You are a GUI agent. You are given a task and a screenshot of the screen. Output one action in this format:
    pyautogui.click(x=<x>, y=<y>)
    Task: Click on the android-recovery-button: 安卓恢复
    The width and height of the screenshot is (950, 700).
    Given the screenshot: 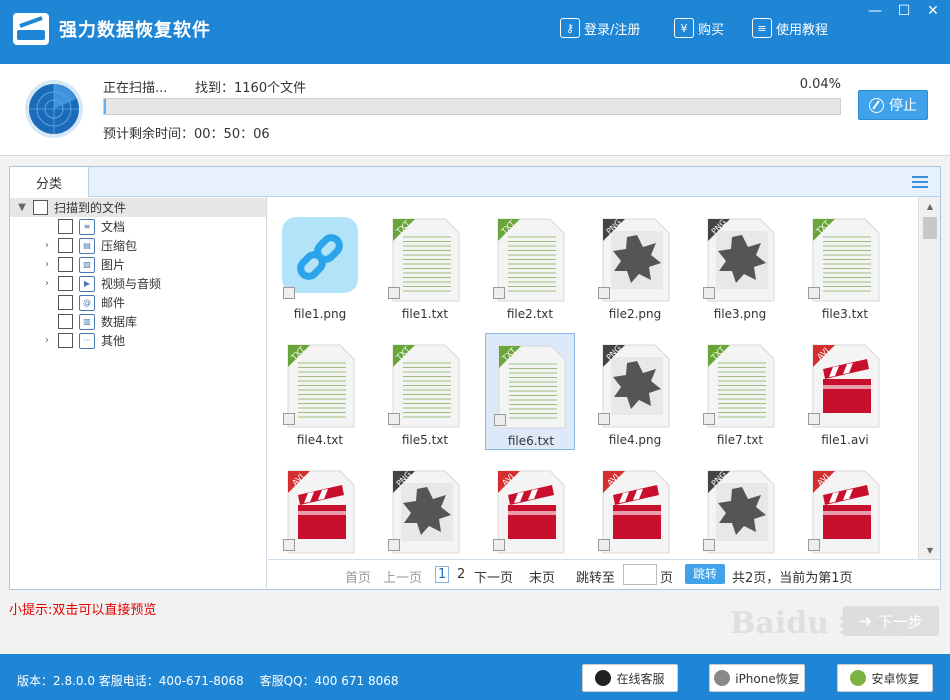 What is the action you would take?
    pyautogui.click(x=885, y=678)
    